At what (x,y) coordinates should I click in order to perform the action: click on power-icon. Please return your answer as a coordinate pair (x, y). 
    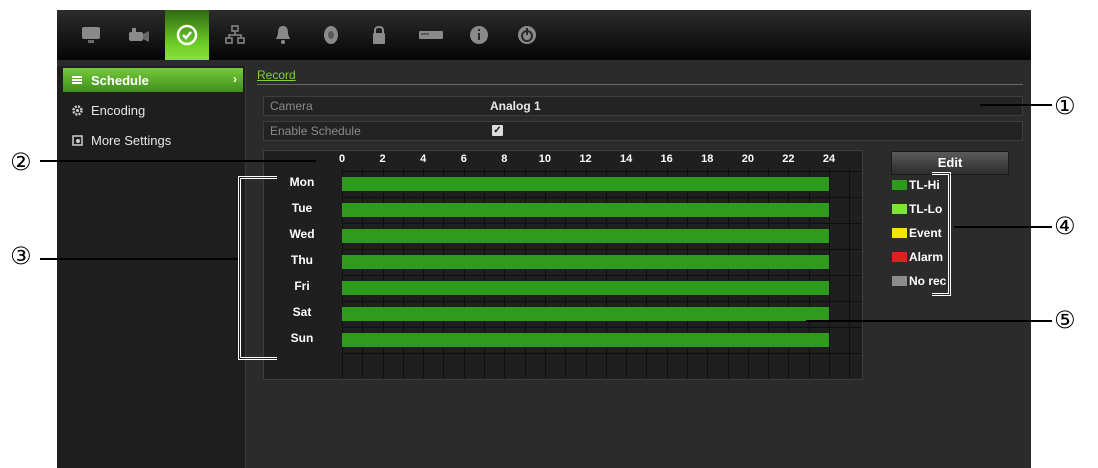
    Looking at the image, I should click on (527, 35).